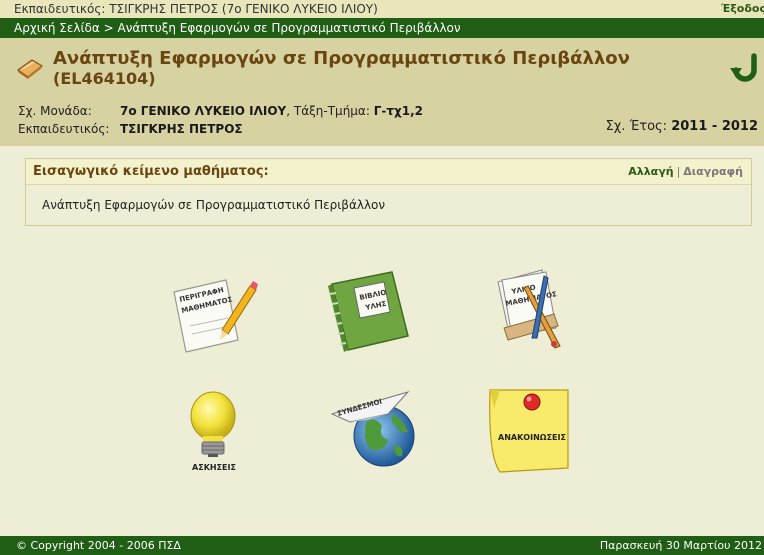 The width and height of the screenshot is (764, 555). What do you see at coordinates (532, 437) in the screenshot?
I see `tile-label-announcements: ΑΝΑΚΟΙΝΩΣΕΙΣ` at bounding box center [532, 437].